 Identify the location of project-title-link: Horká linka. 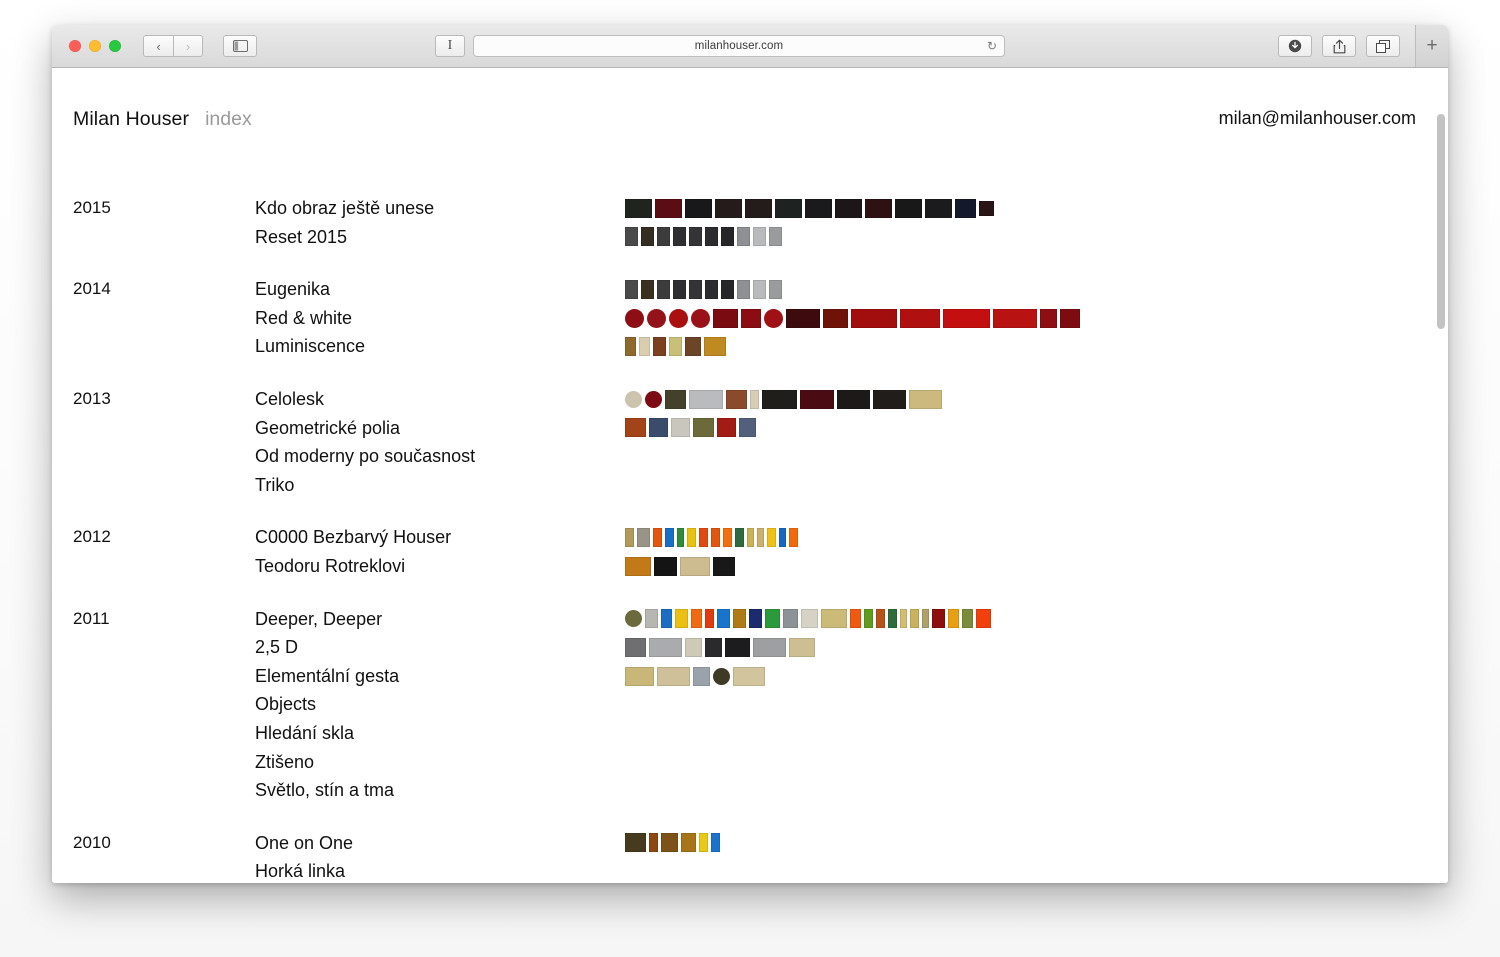
(440, 870).